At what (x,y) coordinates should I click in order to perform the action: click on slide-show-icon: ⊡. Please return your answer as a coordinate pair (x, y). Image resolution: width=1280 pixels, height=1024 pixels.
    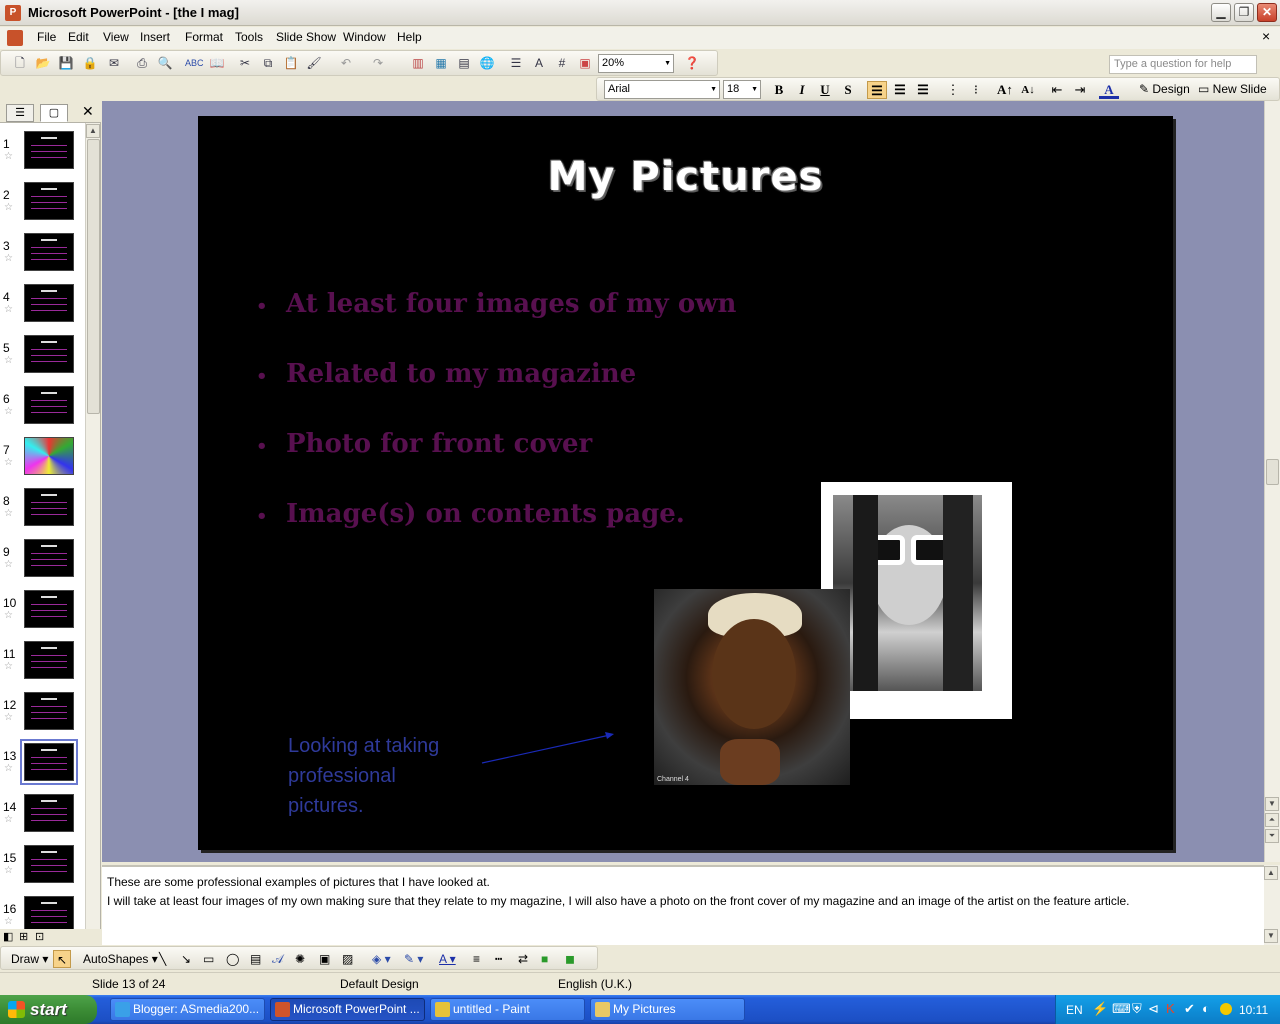
    Looking at the image, I should click on (39, 936).